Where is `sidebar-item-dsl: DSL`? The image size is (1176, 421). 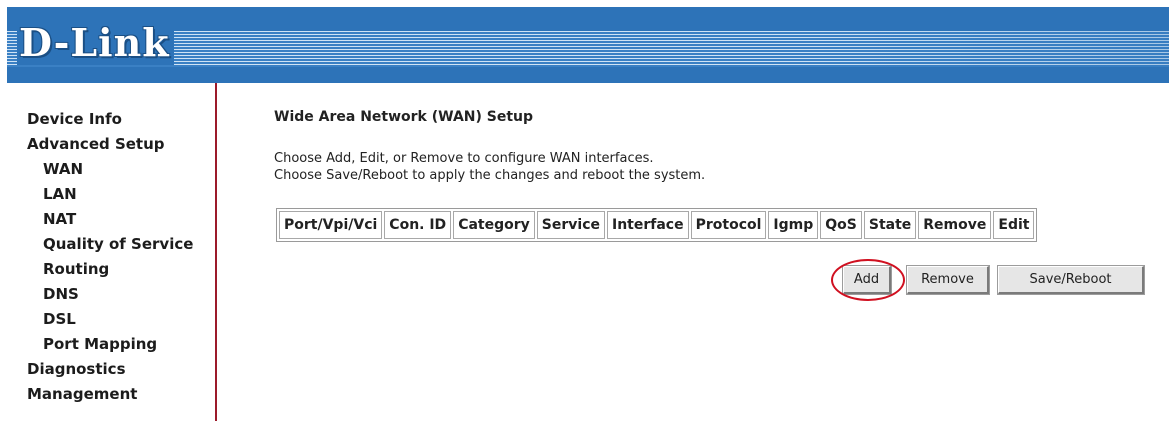
sidebar-item-dsl: DSL is located at coordinates (59, 319).